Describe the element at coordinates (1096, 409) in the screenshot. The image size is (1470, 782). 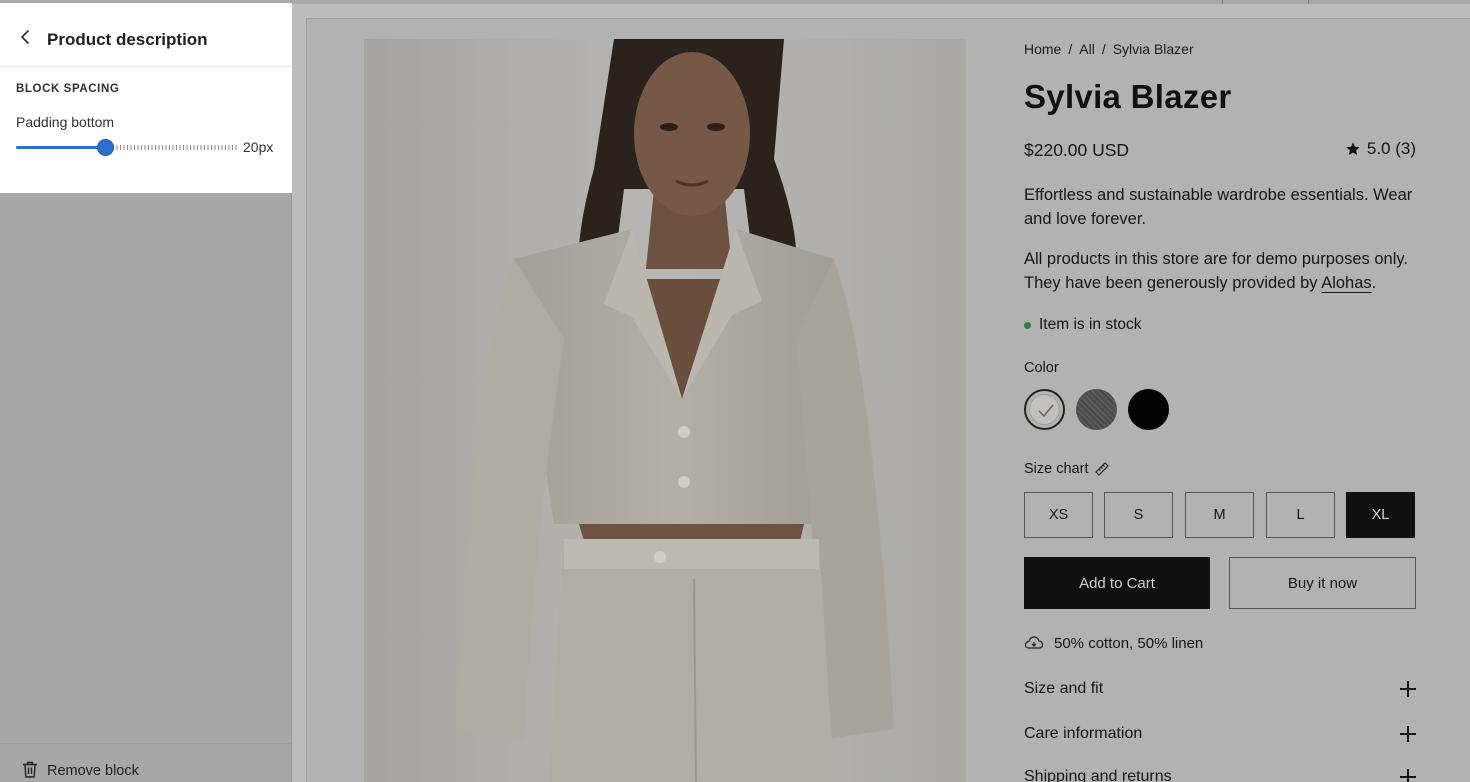
I see `color-swatch-grey` at that location.